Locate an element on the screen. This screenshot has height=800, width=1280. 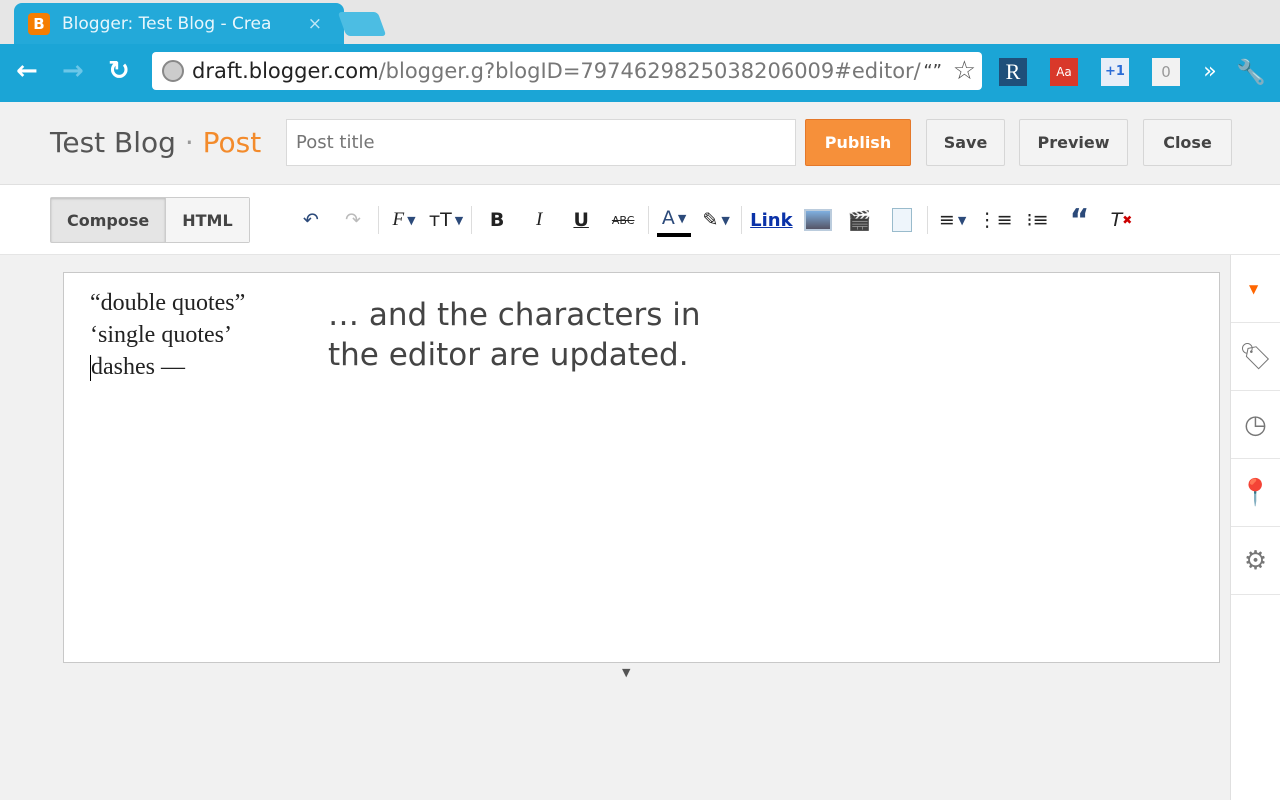
section-label: Post is located at coordinates (232, 142).